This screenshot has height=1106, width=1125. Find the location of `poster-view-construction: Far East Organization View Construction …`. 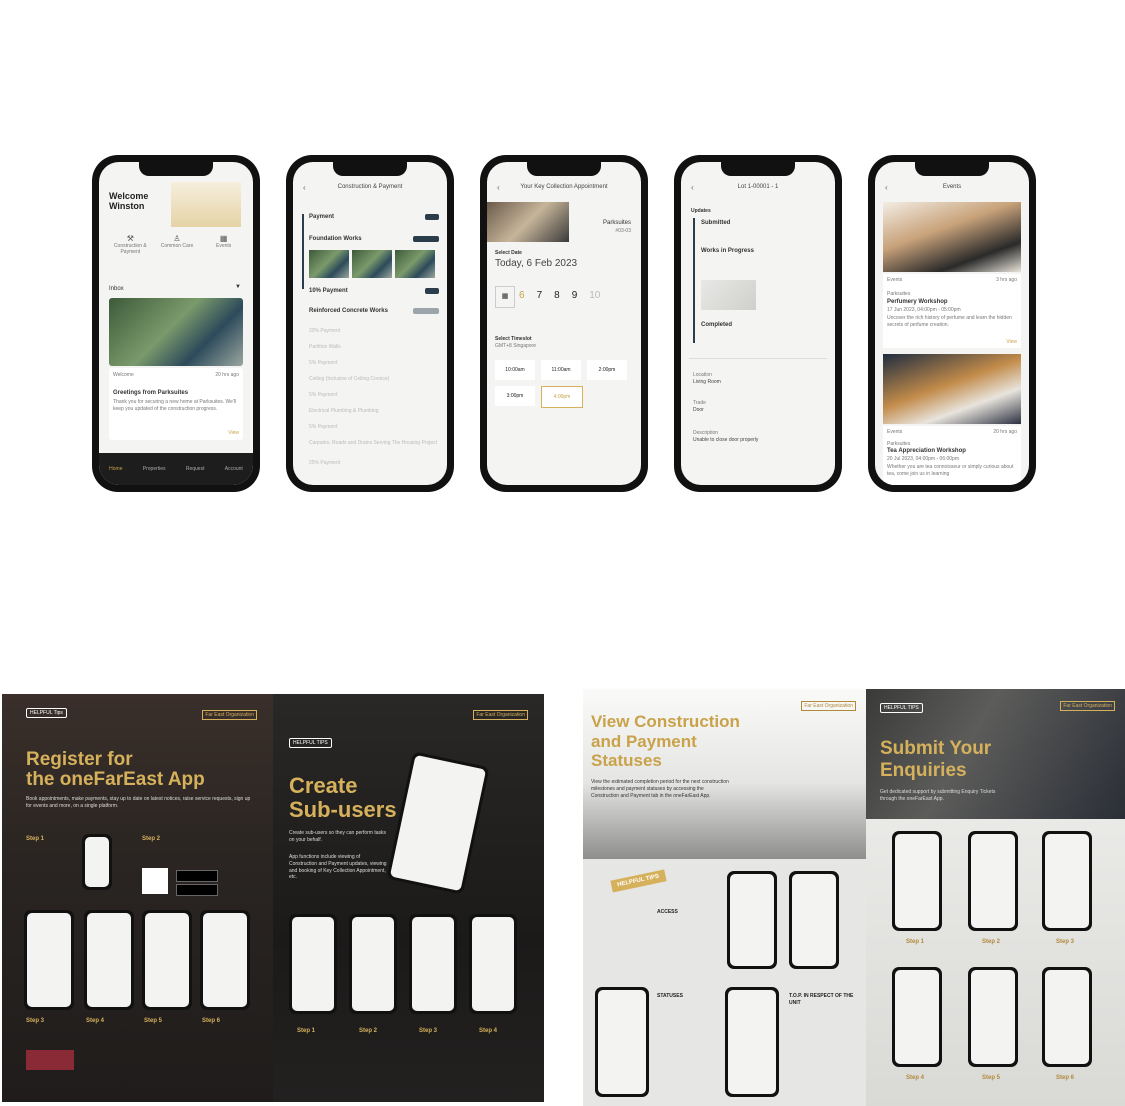

poster-view-construction: Far East Organization View Construction … is located at coordinates (724, 897).